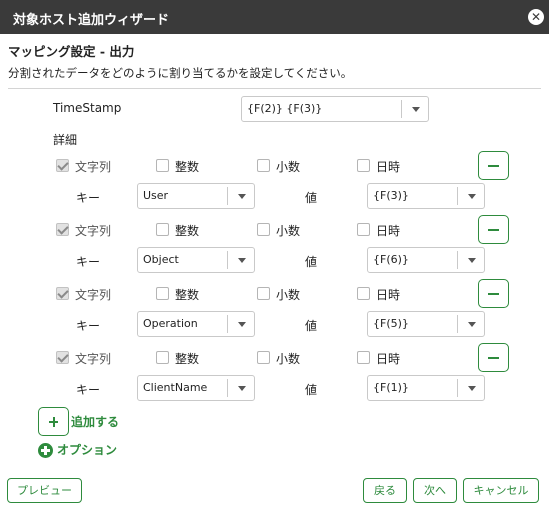 This screenshot has width=549, height=510. What do you see at coordinates (95, 421) in the screenshot?
I see `add-mapping-label: 追加する` at bounding box center [95, 421].